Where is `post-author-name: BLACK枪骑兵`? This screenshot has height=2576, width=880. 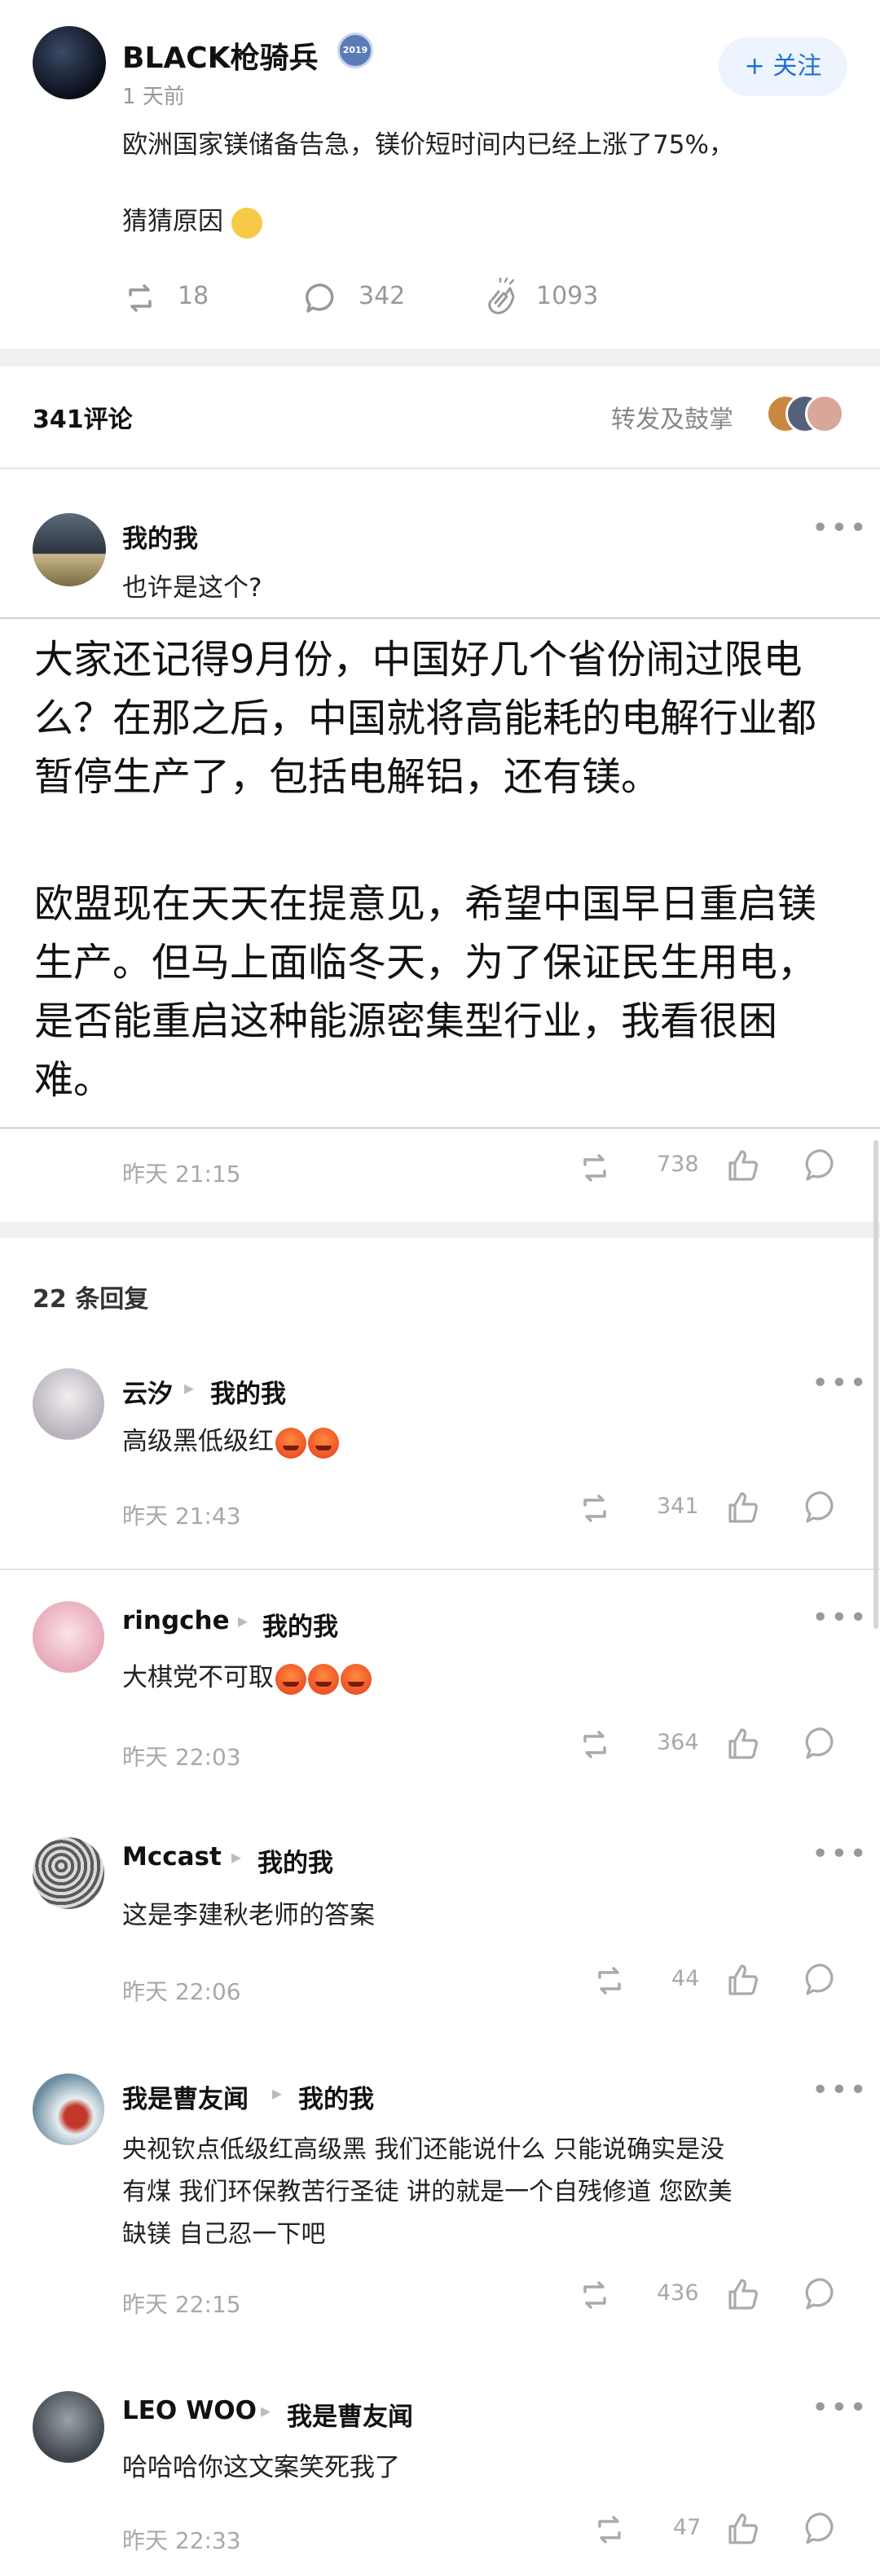 post-author-name: BLACK枪骑兵 is located at coordinates (220, 56).